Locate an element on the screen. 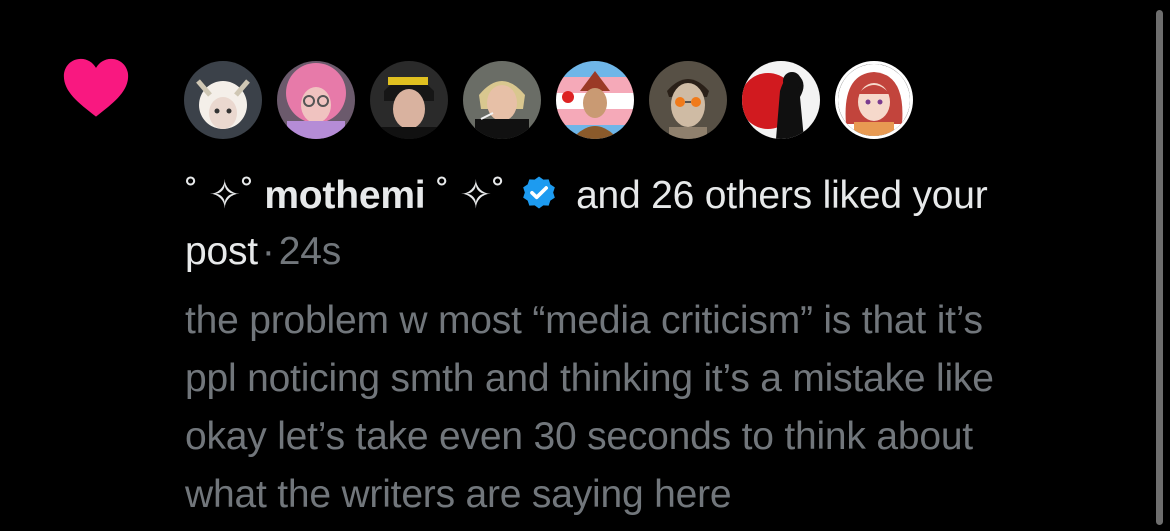  username-prefix: ˚ ✧˚ is located at coordinates (225, 195).